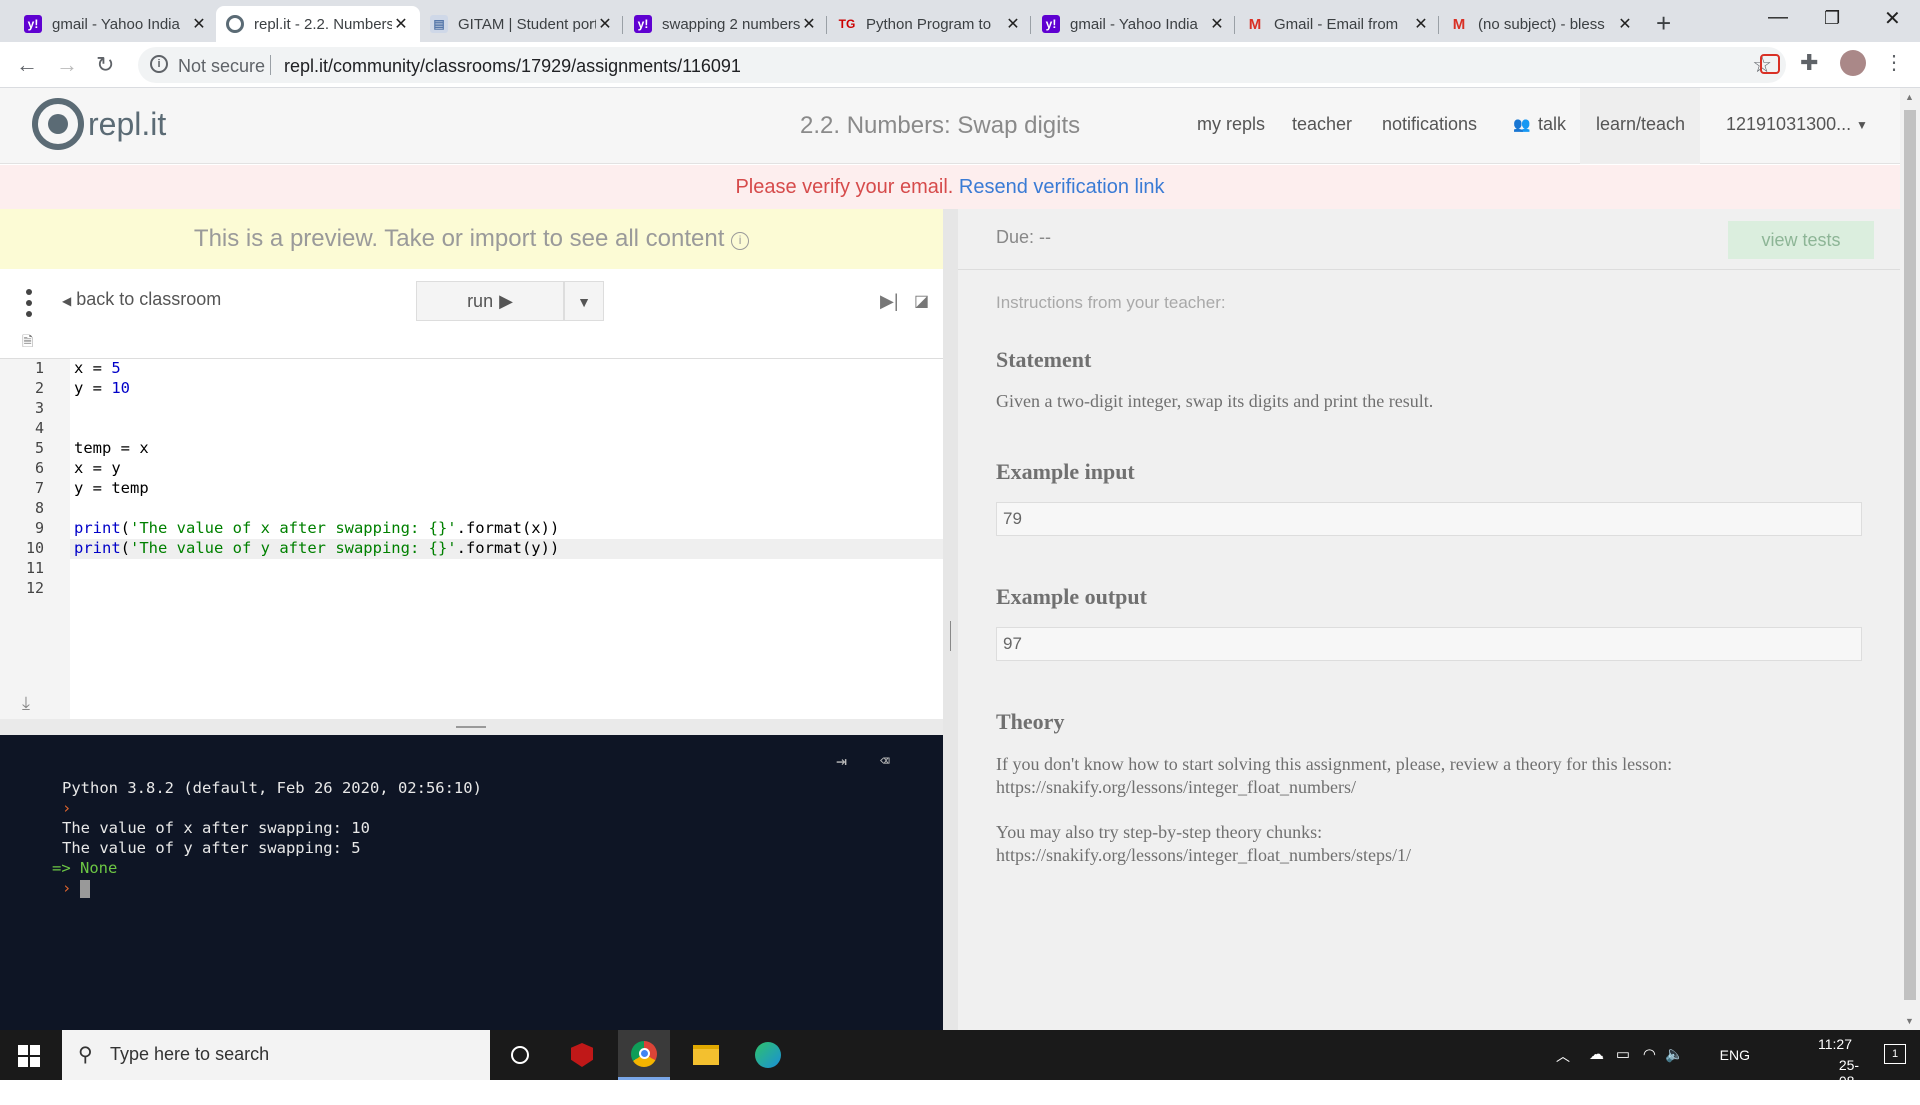 The width and height of the screenshot is (1920, 1105). Describe the element at coordinates (102, 388) in the screenshot. I see `code-line: y = 10` at that location.